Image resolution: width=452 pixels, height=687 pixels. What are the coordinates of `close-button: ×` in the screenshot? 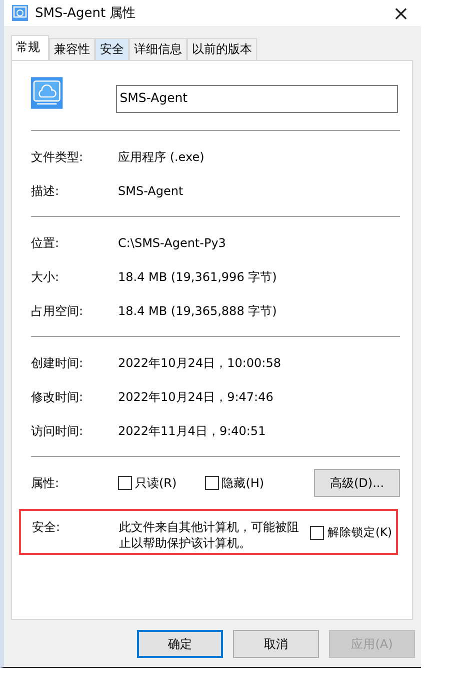 It's located at (401, 13).